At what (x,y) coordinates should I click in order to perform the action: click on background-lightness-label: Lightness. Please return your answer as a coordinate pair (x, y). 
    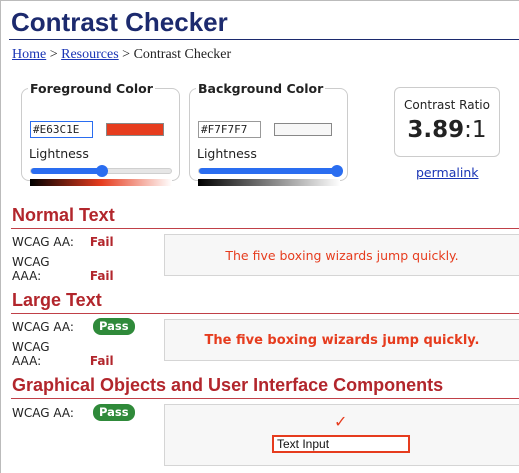
    Looking at the image, I should click on (227, 153).